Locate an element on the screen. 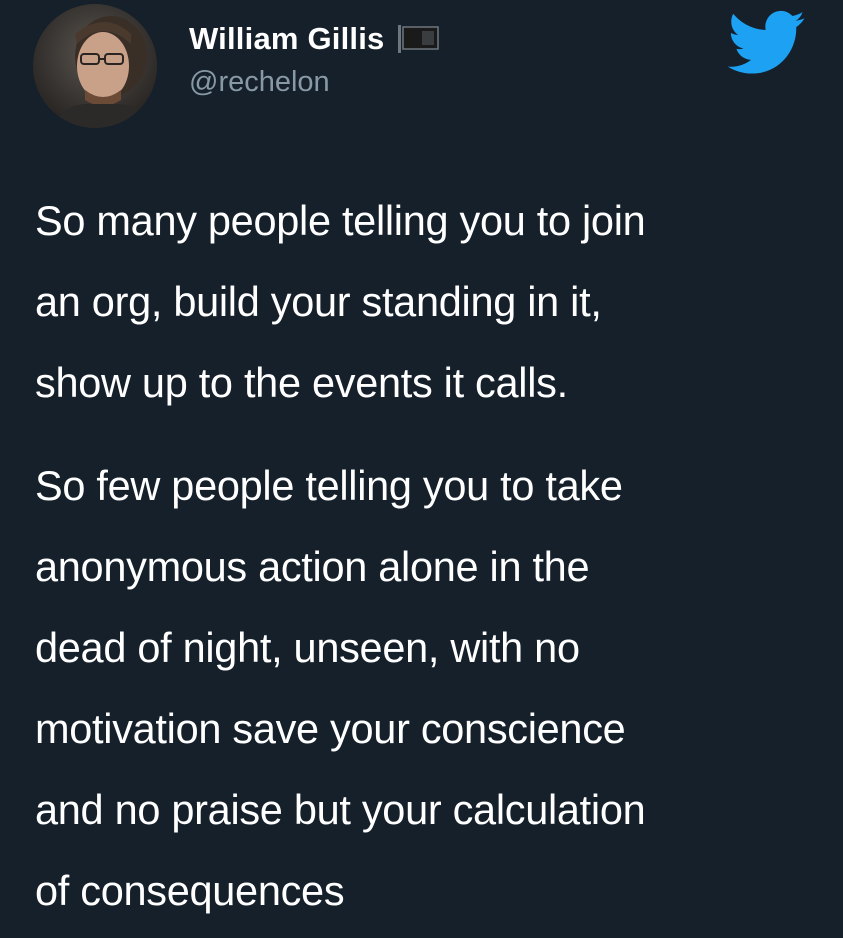 This screenshot has height=938, width=843. author-name-row: William Gillis is located at coordinates (315, 39).